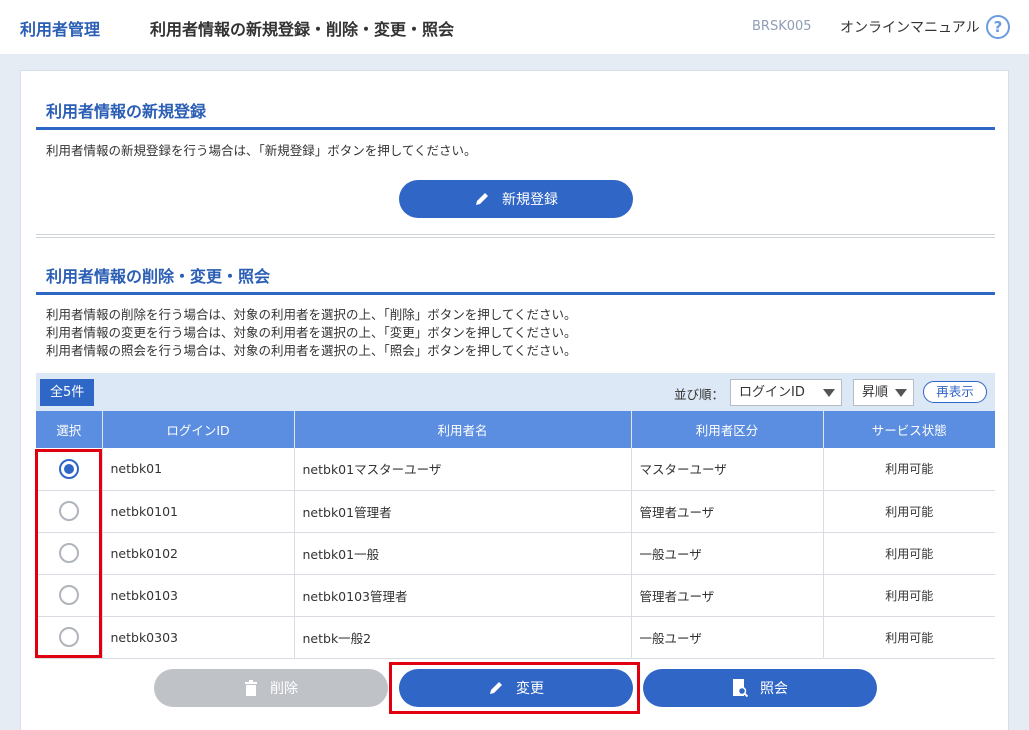  I want to click on user-name-cell: netbk一般2, so click(463, 637).